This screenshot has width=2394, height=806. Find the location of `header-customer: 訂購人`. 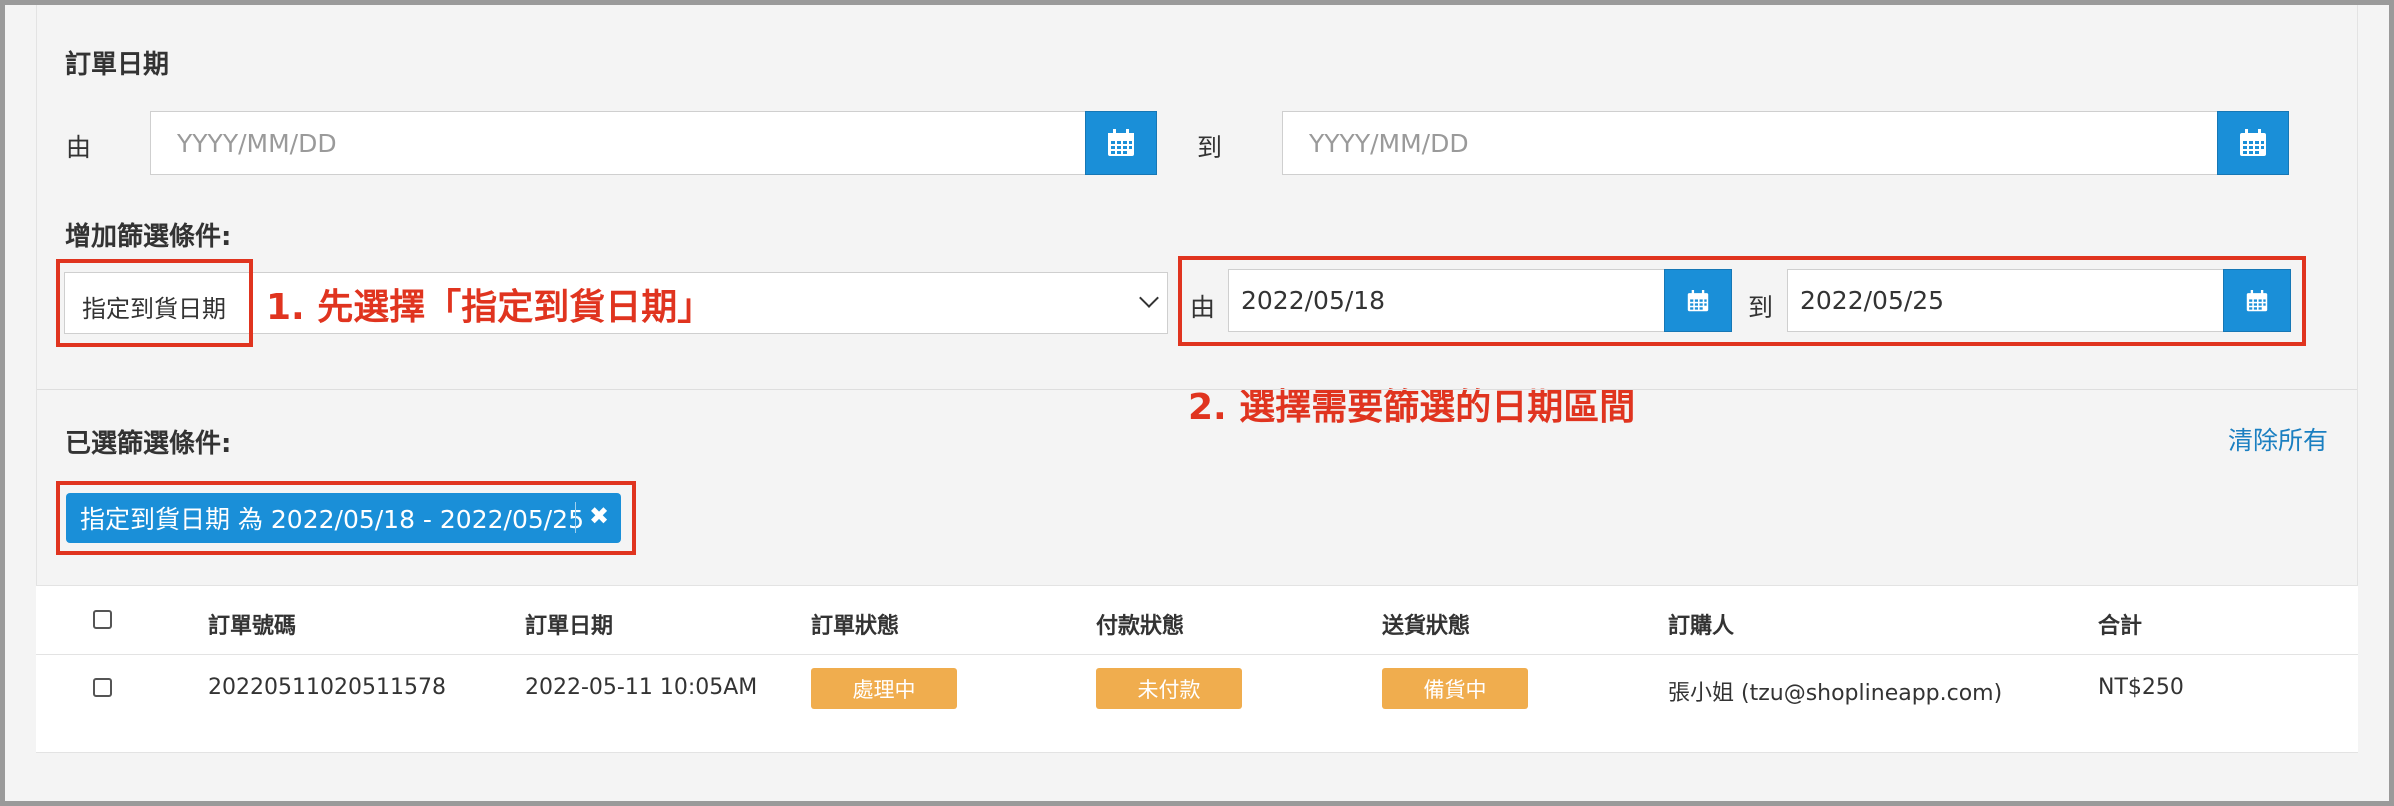

header-customer: 訂購人 is located at coordinates (1701, 626).